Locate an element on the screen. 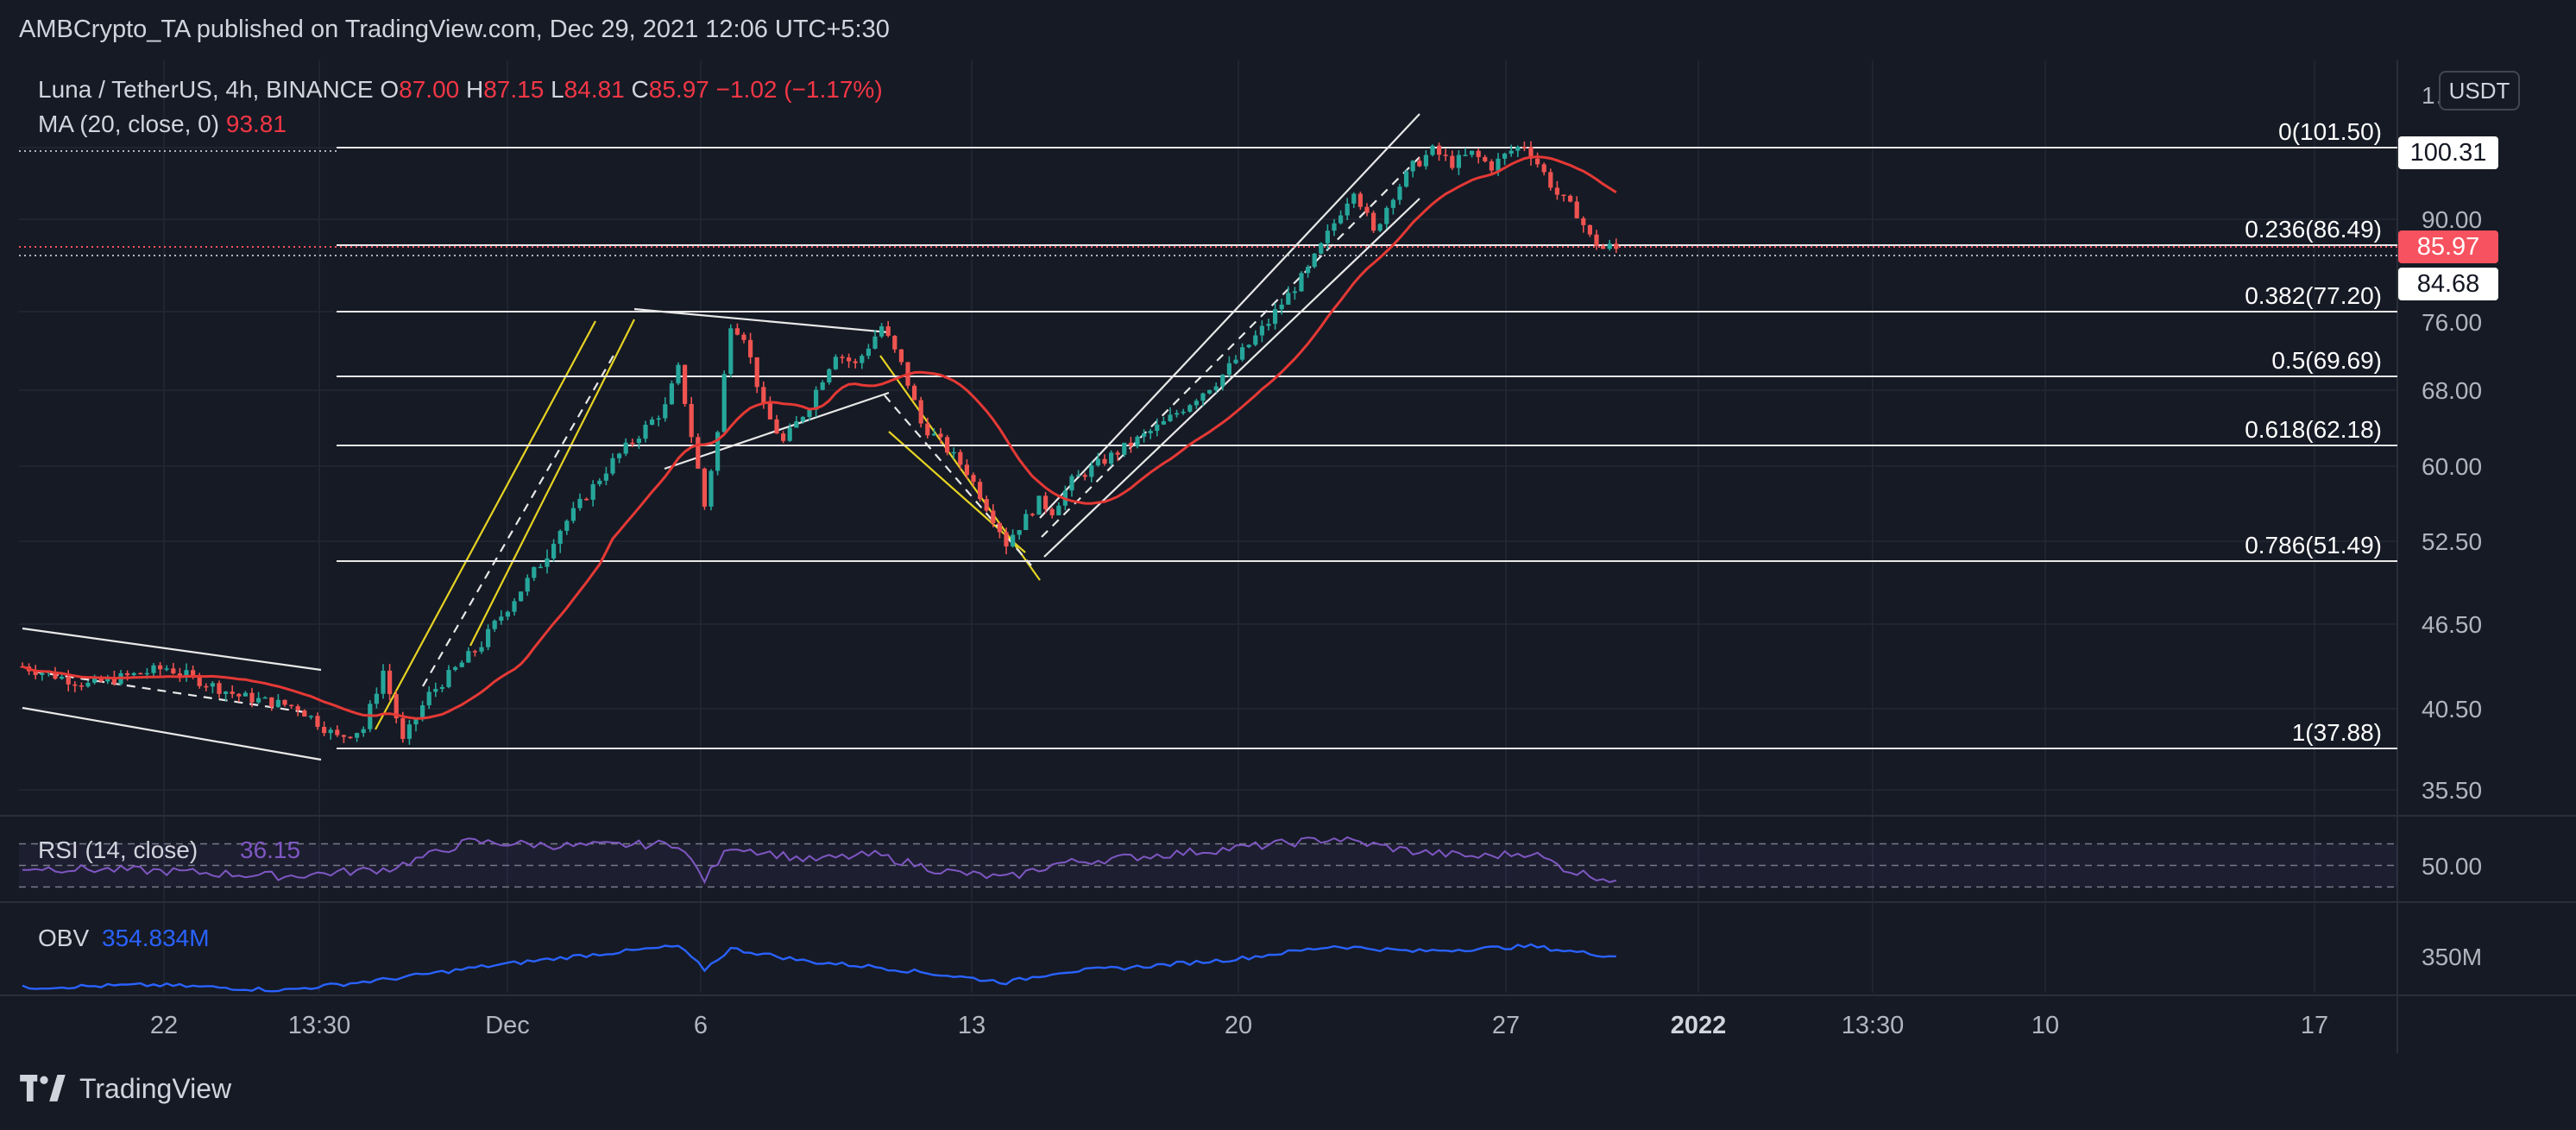  obv-value: 354.834M is located at coordinates (156, 938).